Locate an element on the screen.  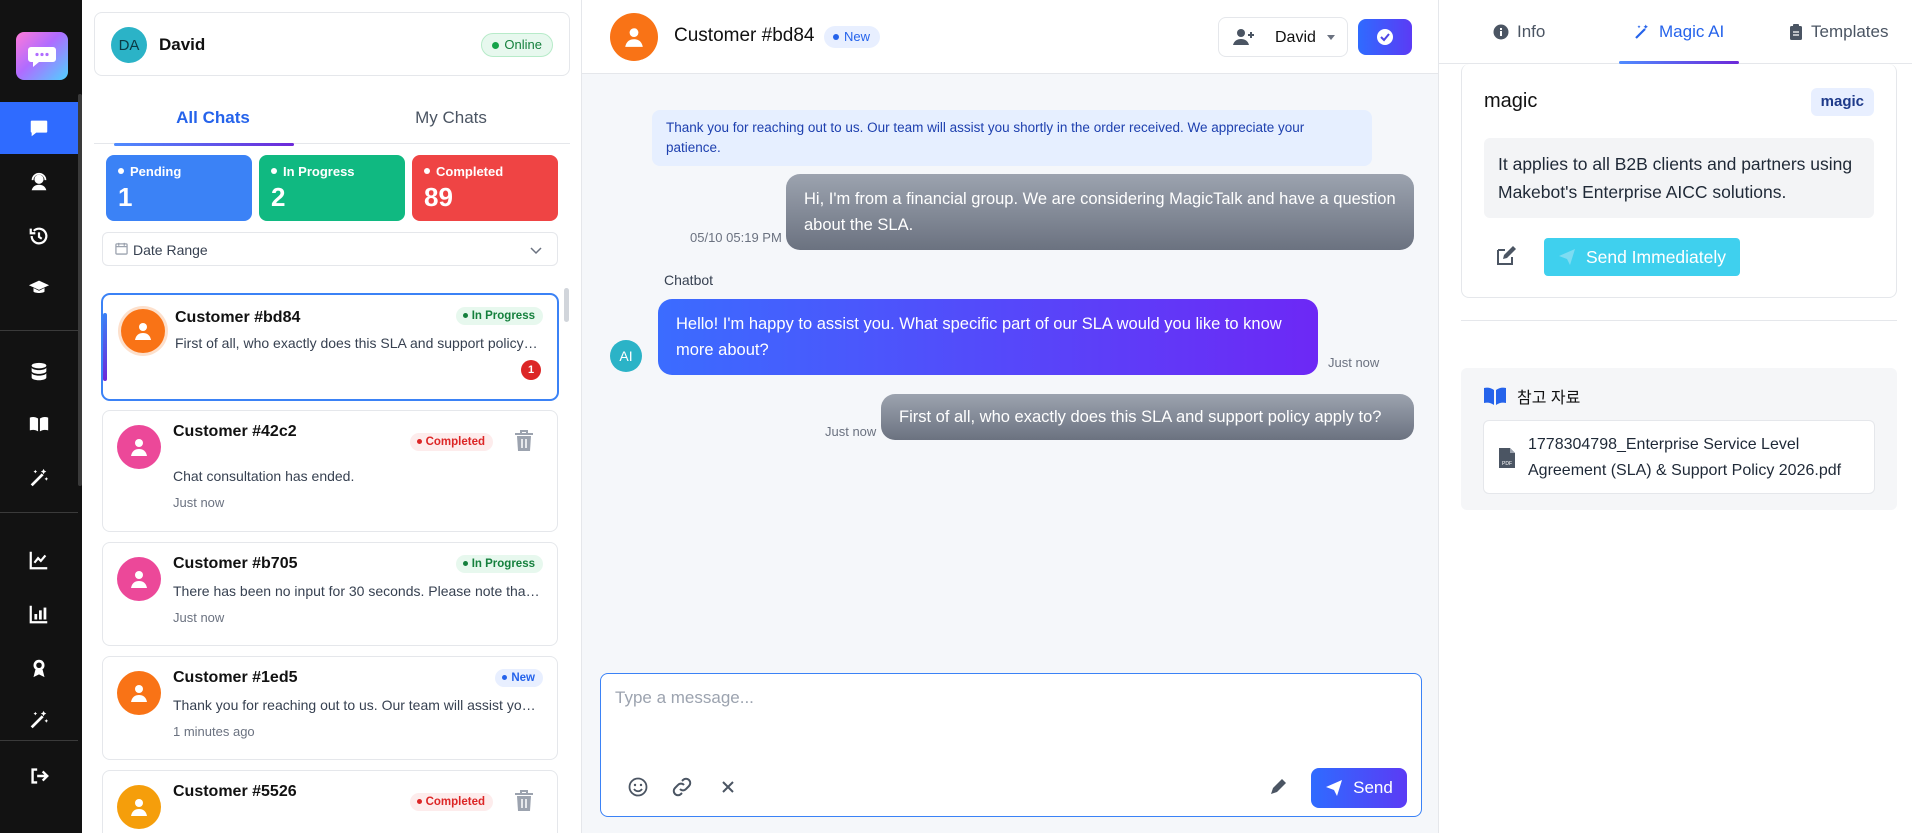
info-icon is located at coordinates (1501, 32).